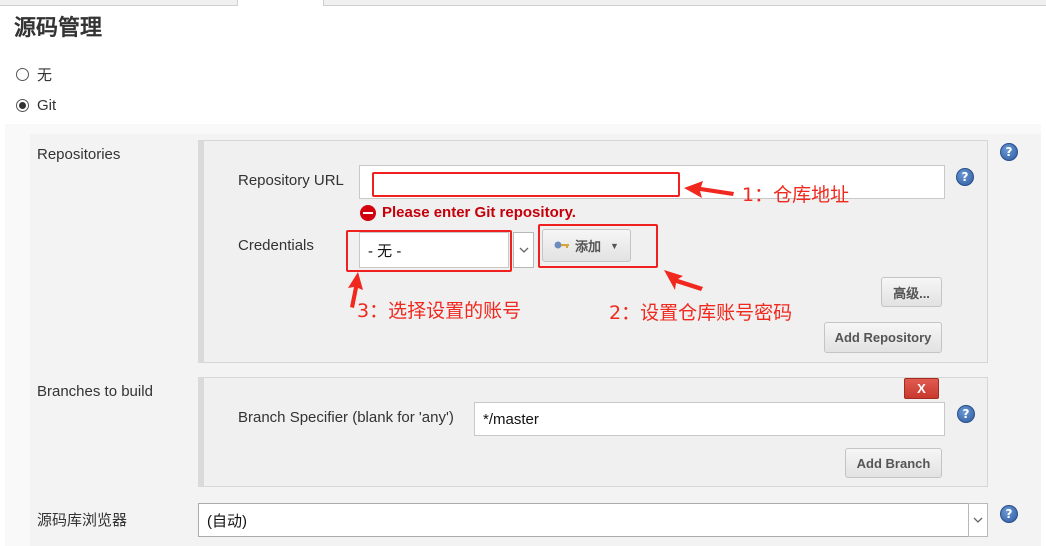  I want to click on annotation-arrow-1-icon, so click(709, 189).